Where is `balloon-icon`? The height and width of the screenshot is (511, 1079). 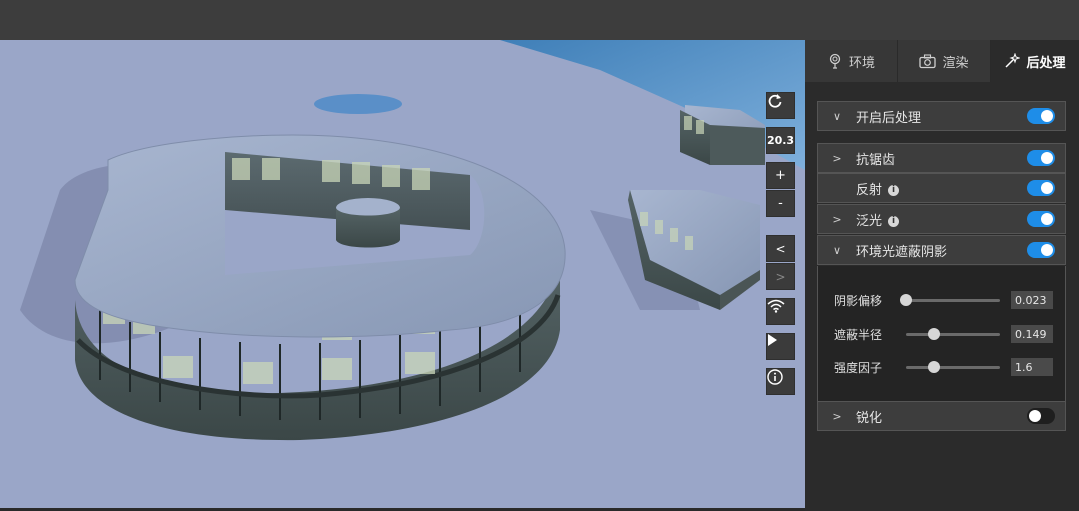 balloon-icon is located at coordinates (835, 61).